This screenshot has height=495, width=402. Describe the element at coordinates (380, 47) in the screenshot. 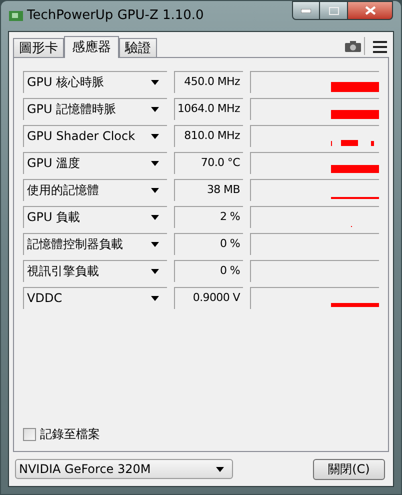

I see `menu-icon` at that location.